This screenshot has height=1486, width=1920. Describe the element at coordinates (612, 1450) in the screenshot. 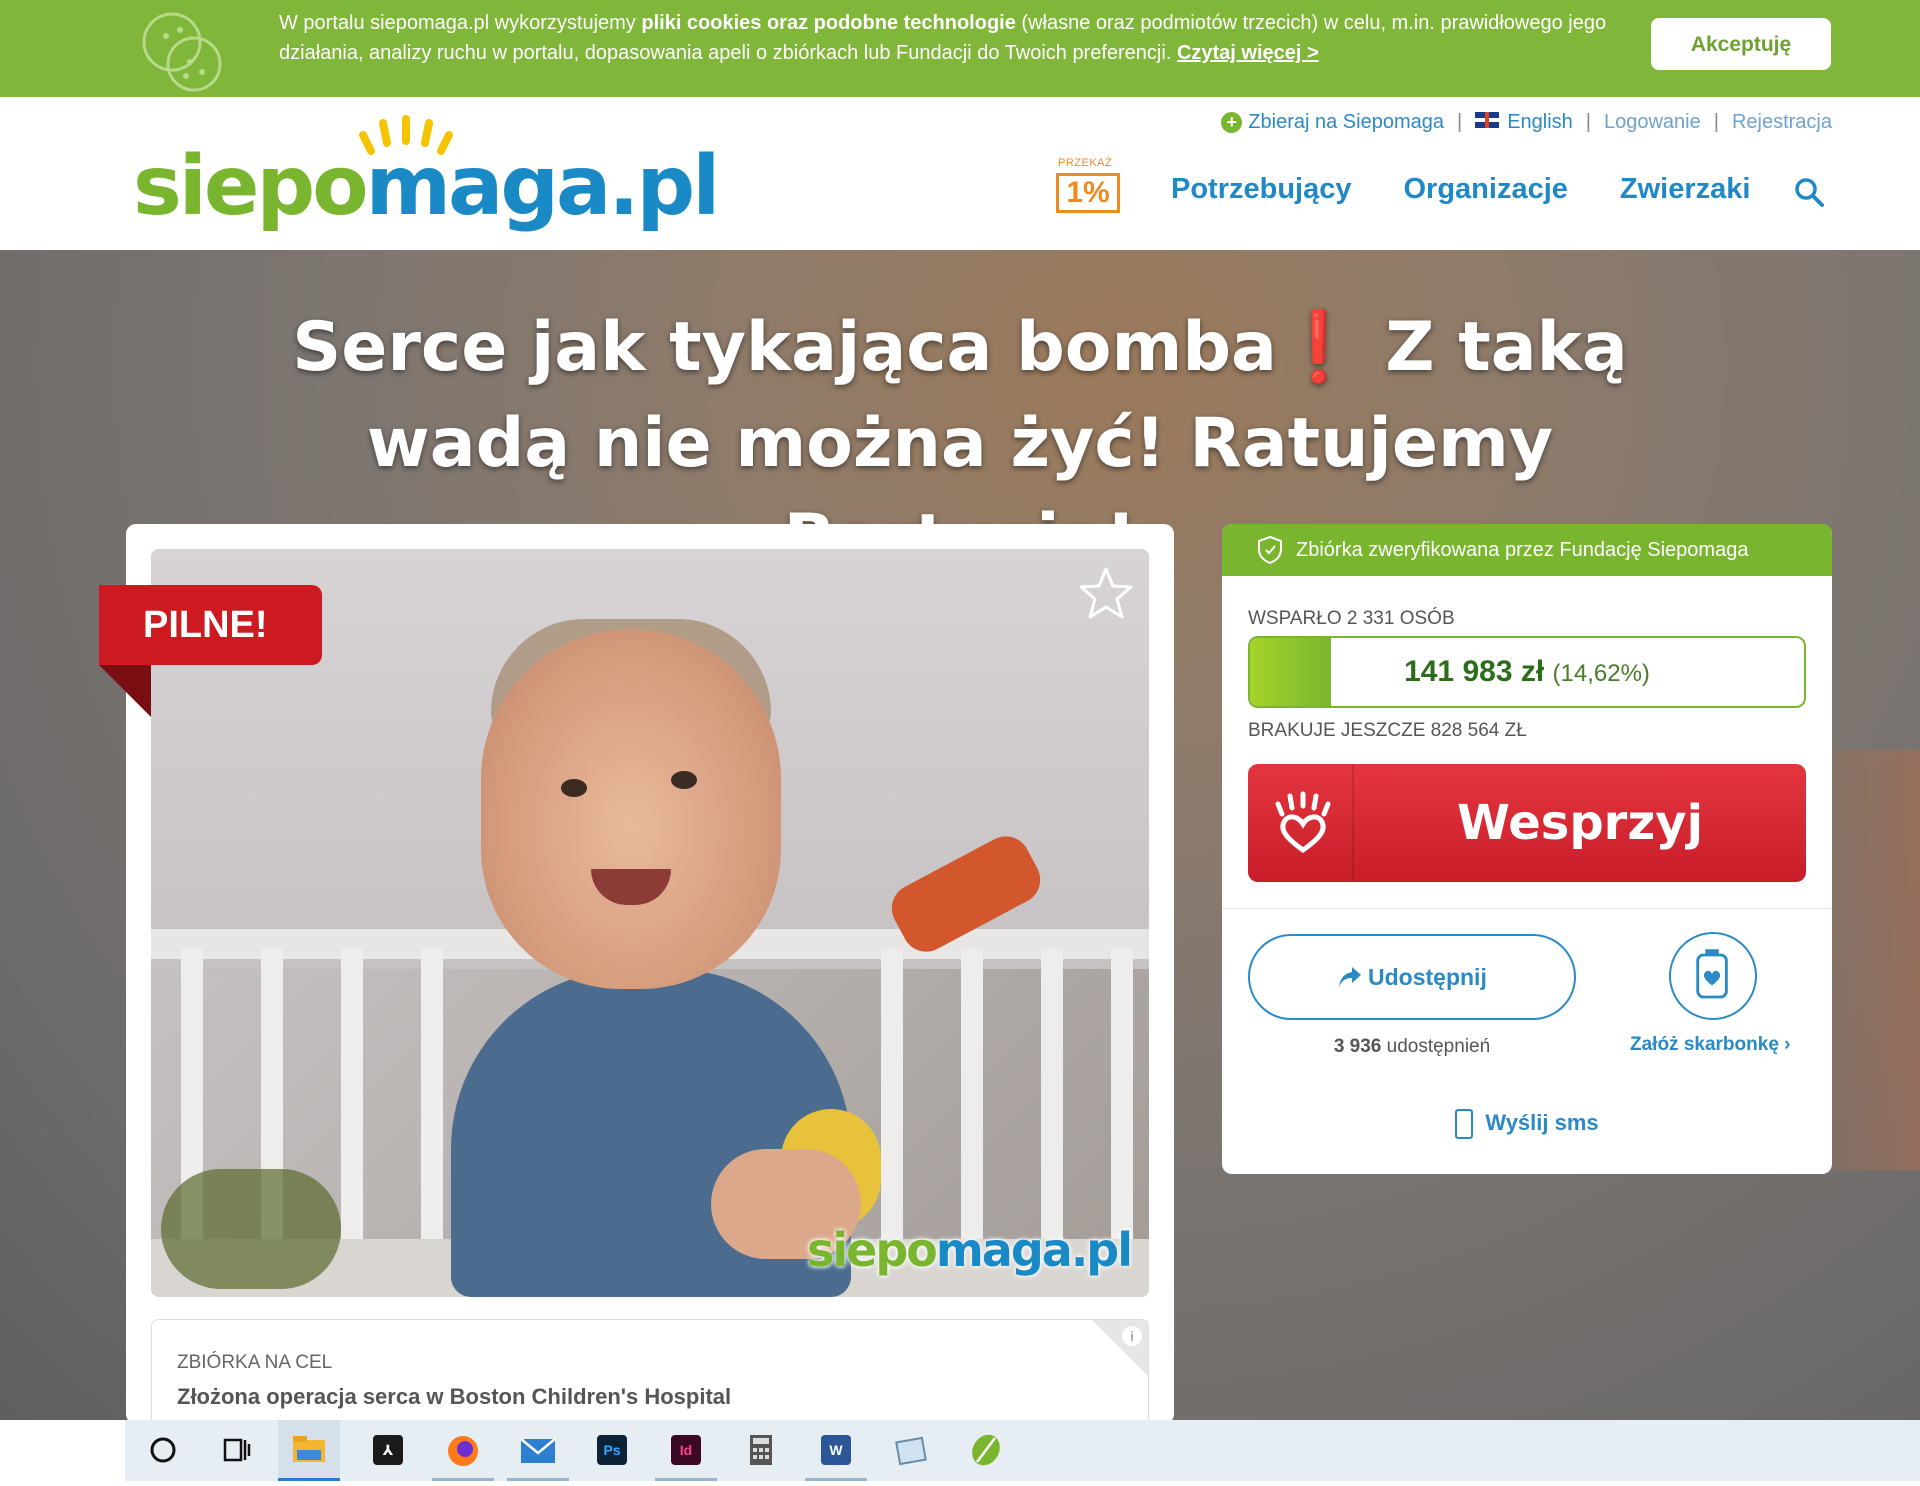

I see `photoshop-icon: Ps` at that location.